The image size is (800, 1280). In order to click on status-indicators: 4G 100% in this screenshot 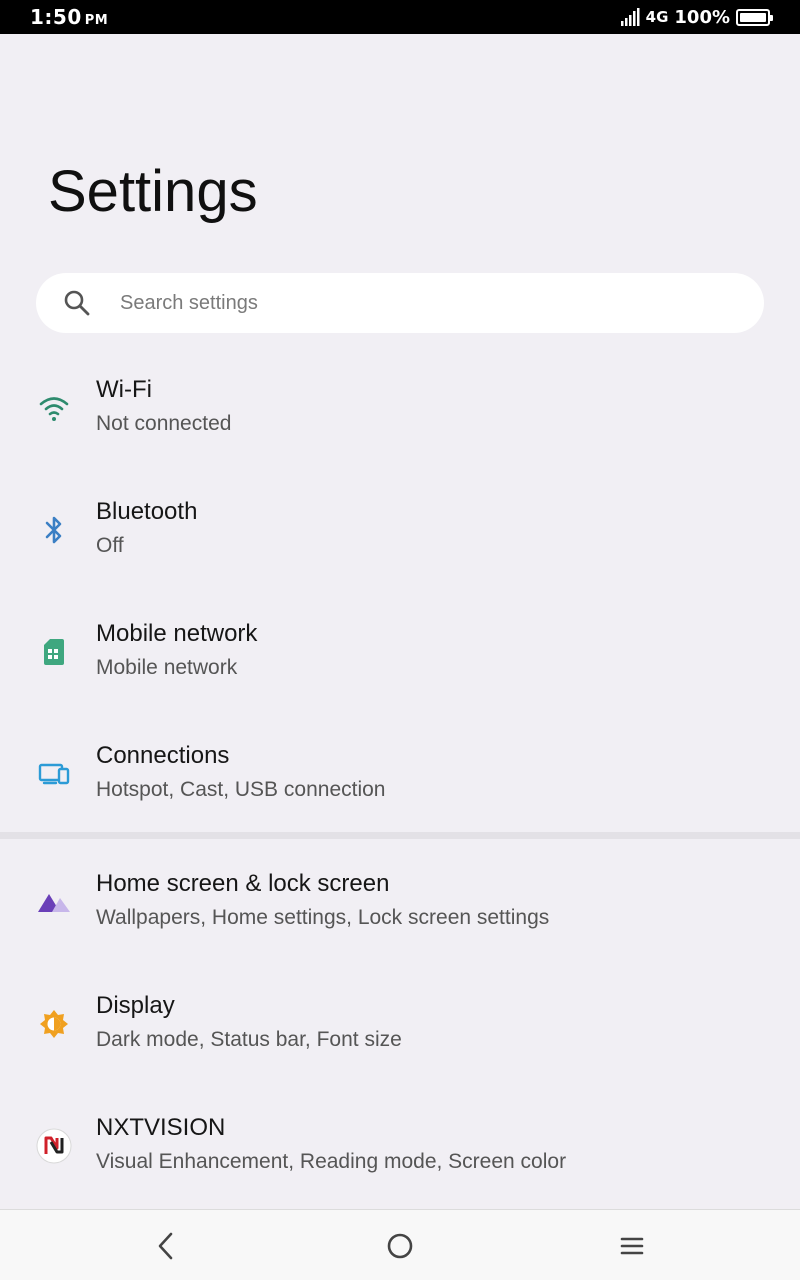, I will do `click(696, 17)`.